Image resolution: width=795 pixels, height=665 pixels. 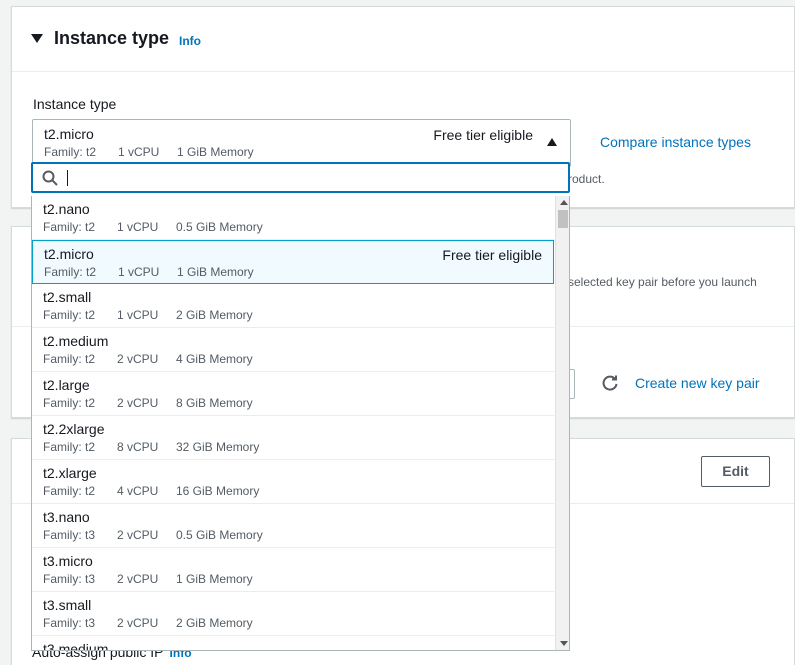 I want to click on option-vcpu: 4 vCPU, so click(x=138, y=491).